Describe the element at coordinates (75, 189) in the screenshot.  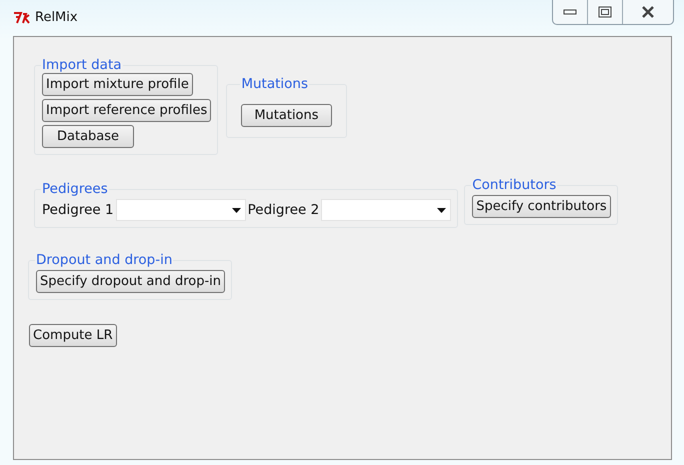
I see `group-title: Pedigrees` at that location.